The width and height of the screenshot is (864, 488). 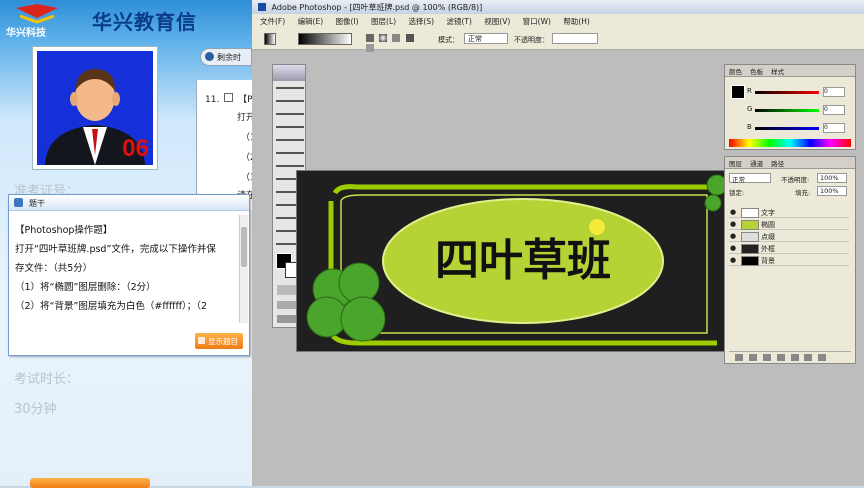 What do you see at coordinates (790, 71) in the screenshot?
I see `color-panel-tabs: 颜色 色板 样式` at bounding box center [790, 71].